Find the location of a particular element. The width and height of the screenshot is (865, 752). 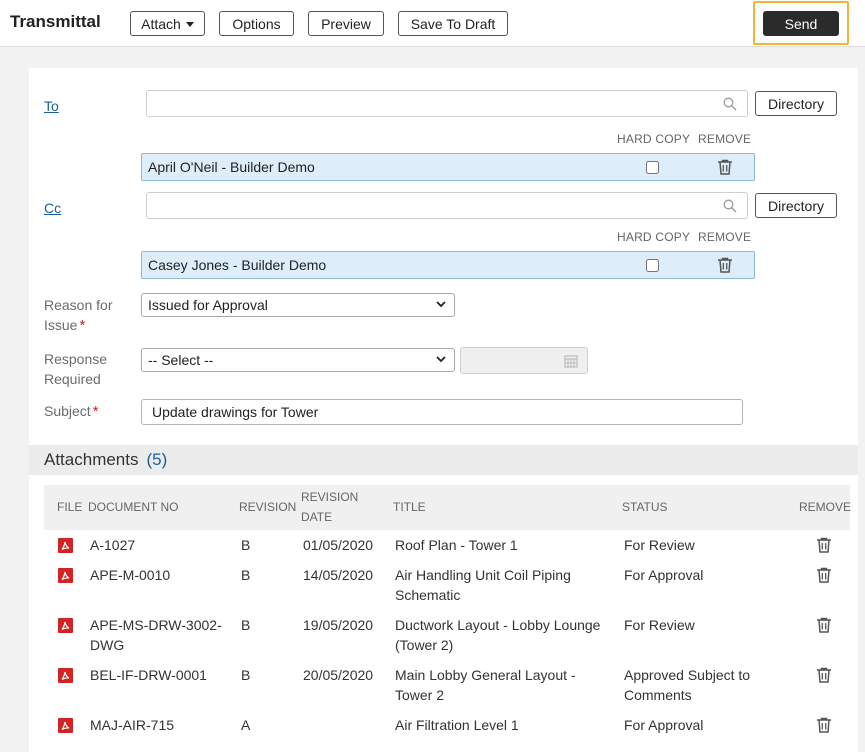

reason-label-line2: Issue is located at coordinates (61, 325).